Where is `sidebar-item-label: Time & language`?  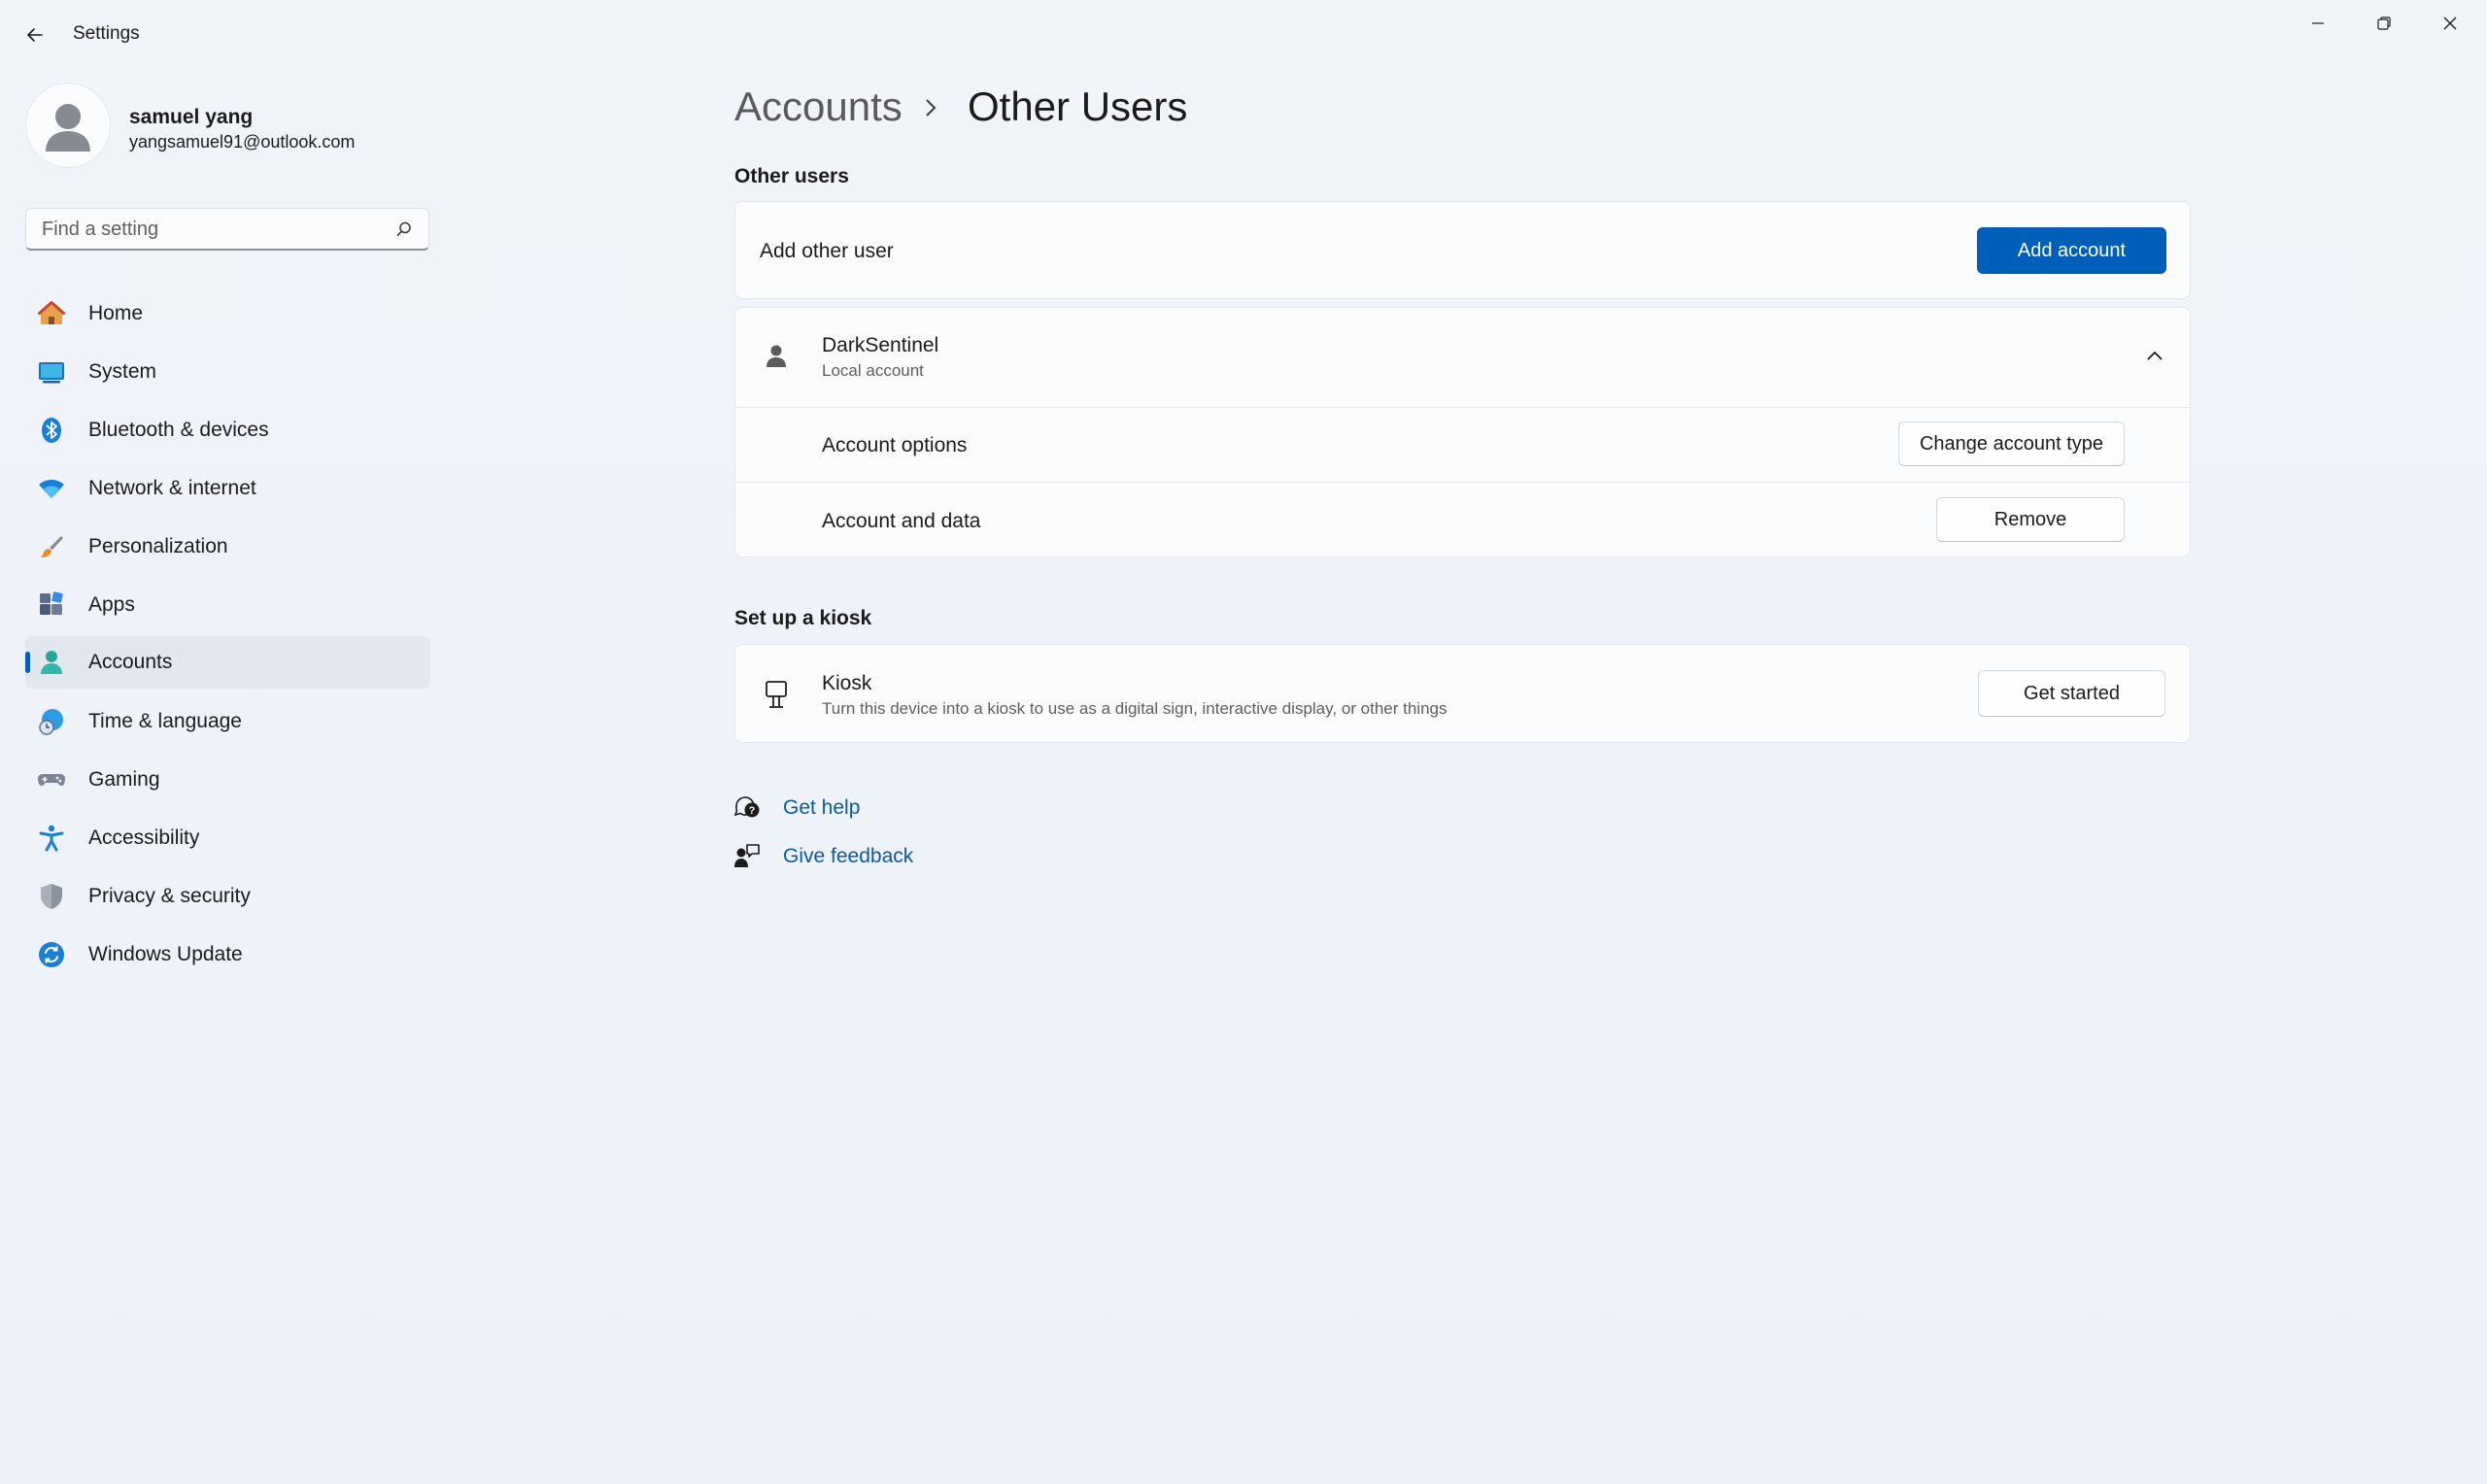 sidebar-item-label: Time & language is located at coordinates (165, 721).